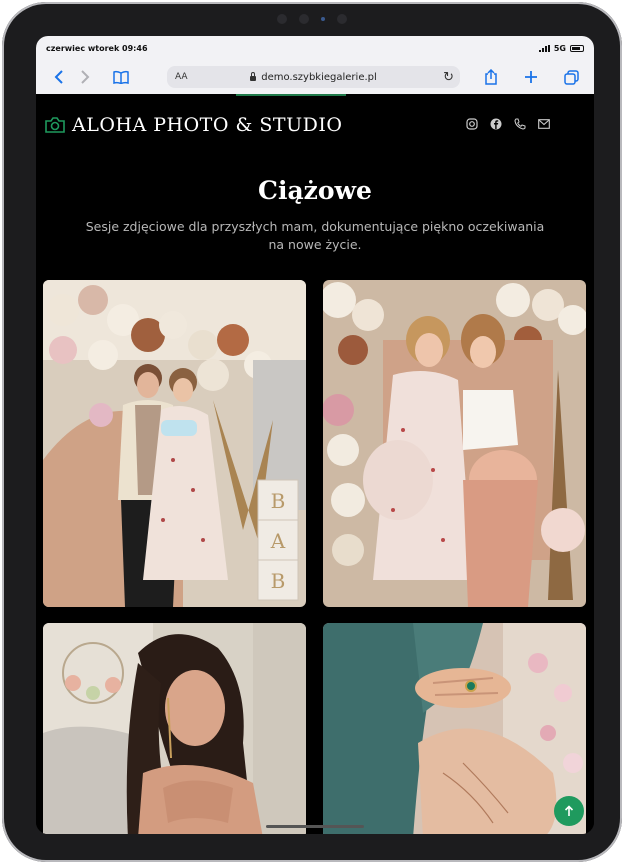  What do you see at coordinates (253, 76) in the screenshot?
I see `lock-icon` at bounding box center [253, 76].